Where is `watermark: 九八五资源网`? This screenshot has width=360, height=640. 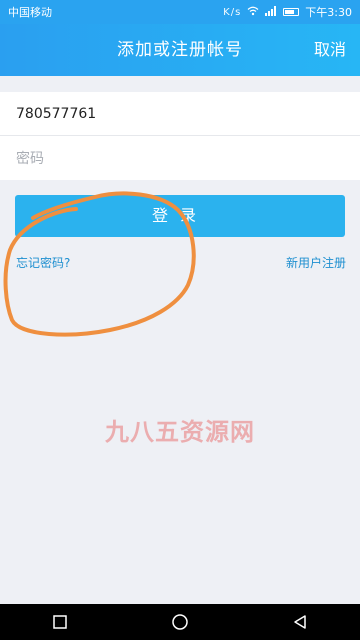
watermark: 九八五资源网 is located at coordinates (180, 432).